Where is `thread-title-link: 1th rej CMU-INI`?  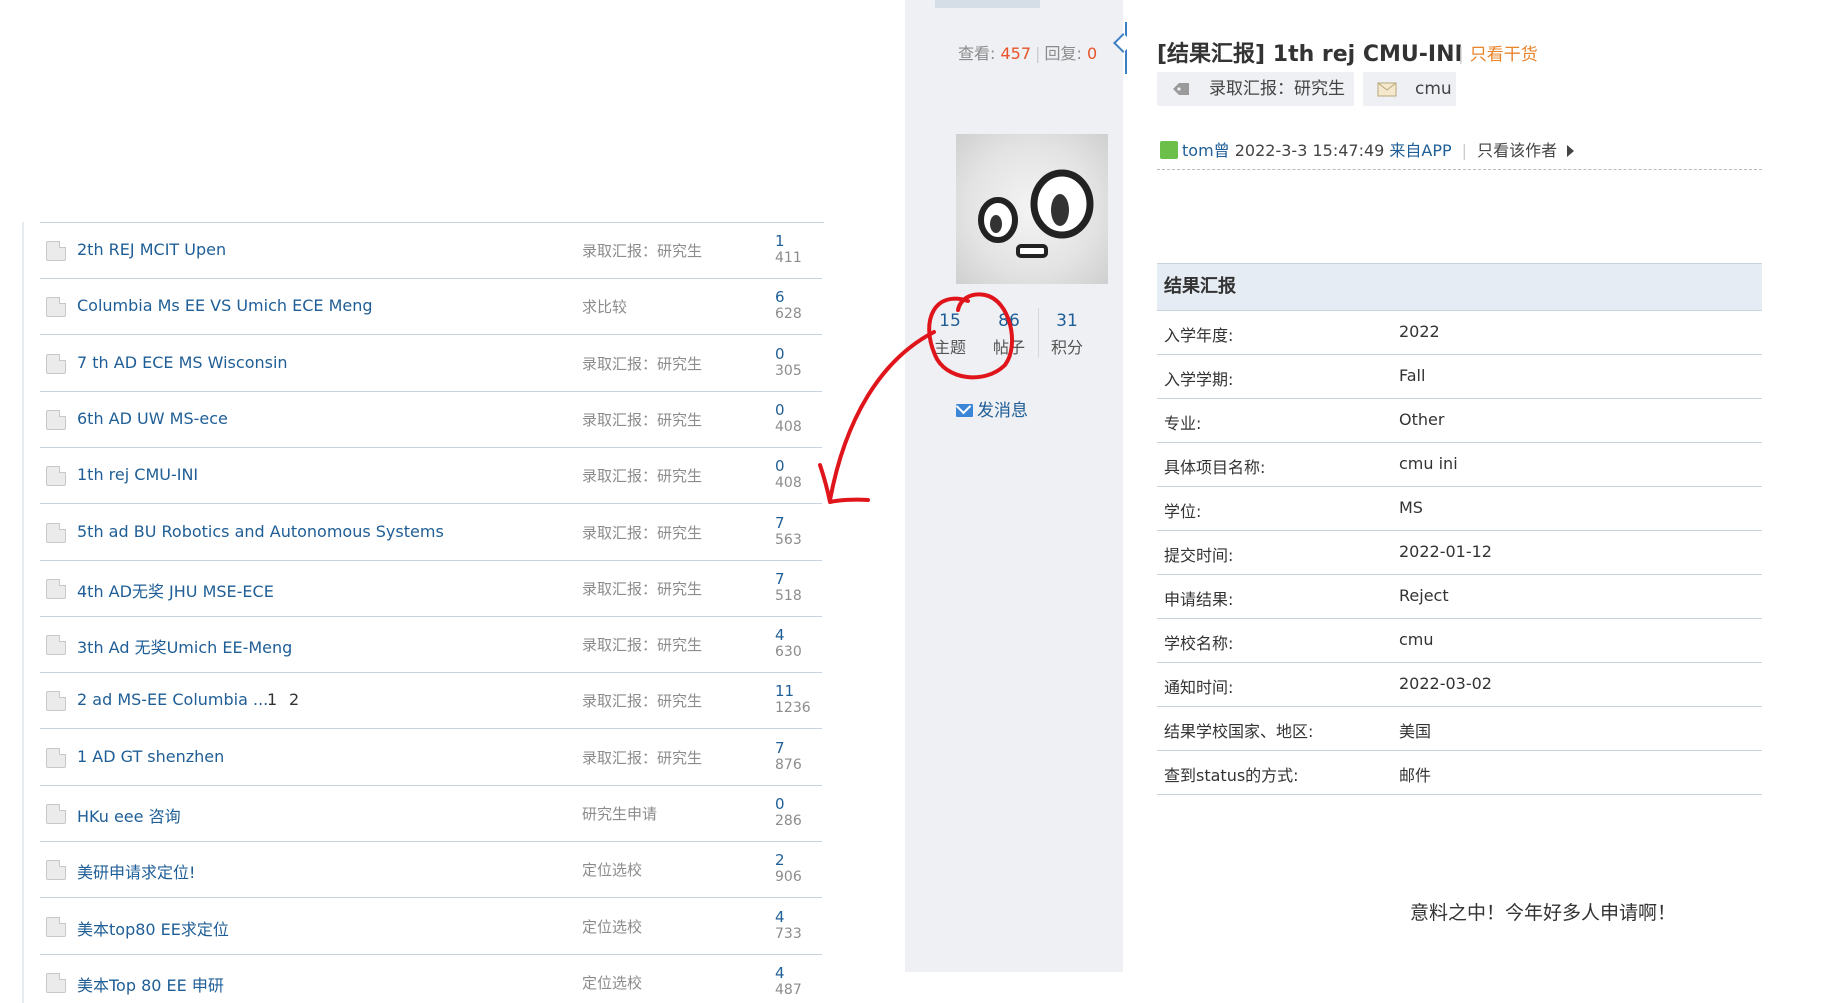
thread-title-link: 1th rej CMU-INI is located at coordinates (137, 474).